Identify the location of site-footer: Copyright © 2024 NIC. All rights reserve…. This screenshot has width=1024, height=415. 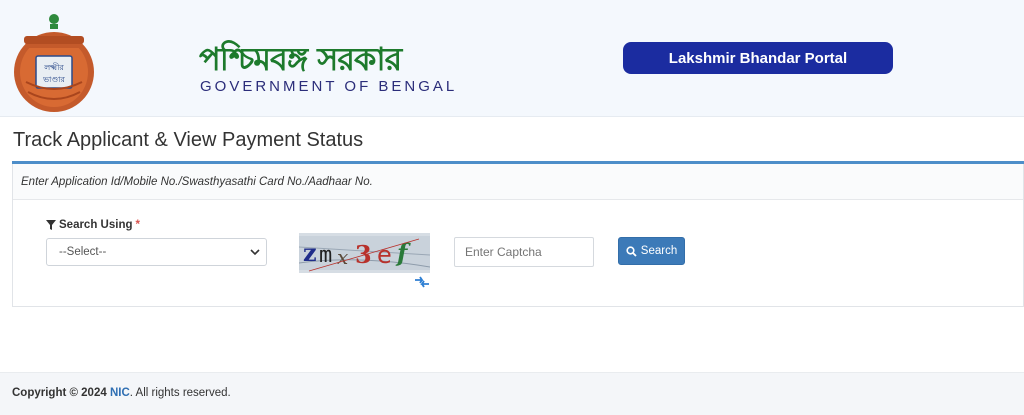
(512, 393).